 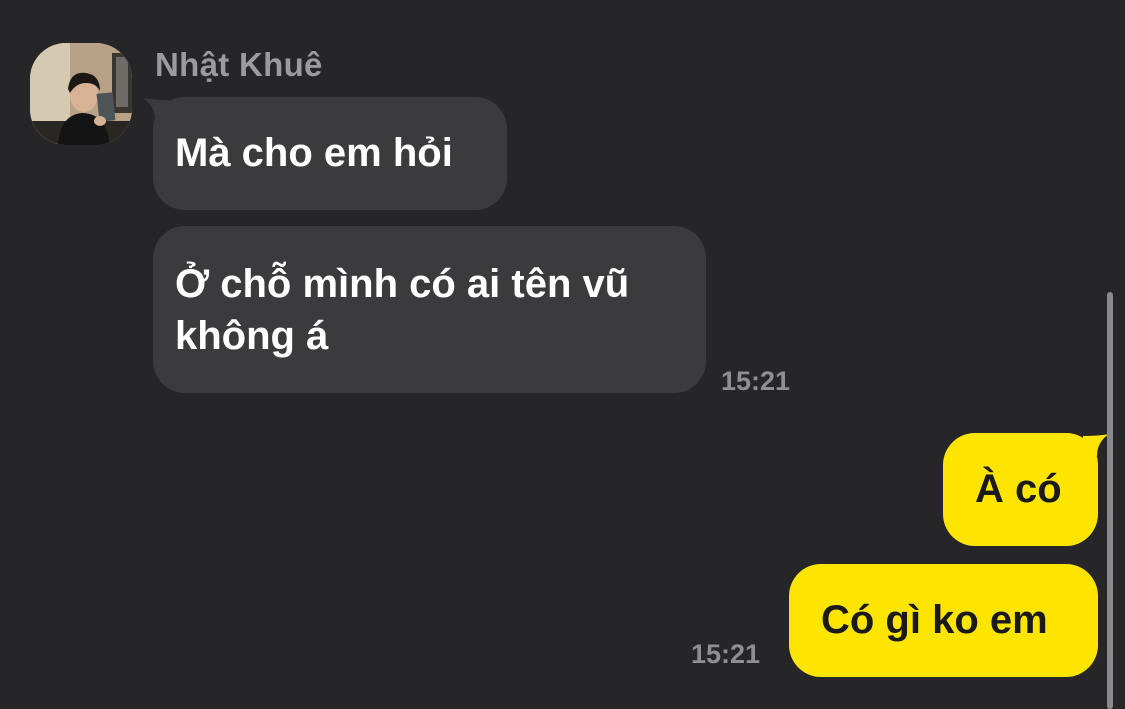 What do you see at coordinates (314, 153) in the screenshot?
I see `message-text: Mà cho em hỏi` at bounding box center [314, 153].